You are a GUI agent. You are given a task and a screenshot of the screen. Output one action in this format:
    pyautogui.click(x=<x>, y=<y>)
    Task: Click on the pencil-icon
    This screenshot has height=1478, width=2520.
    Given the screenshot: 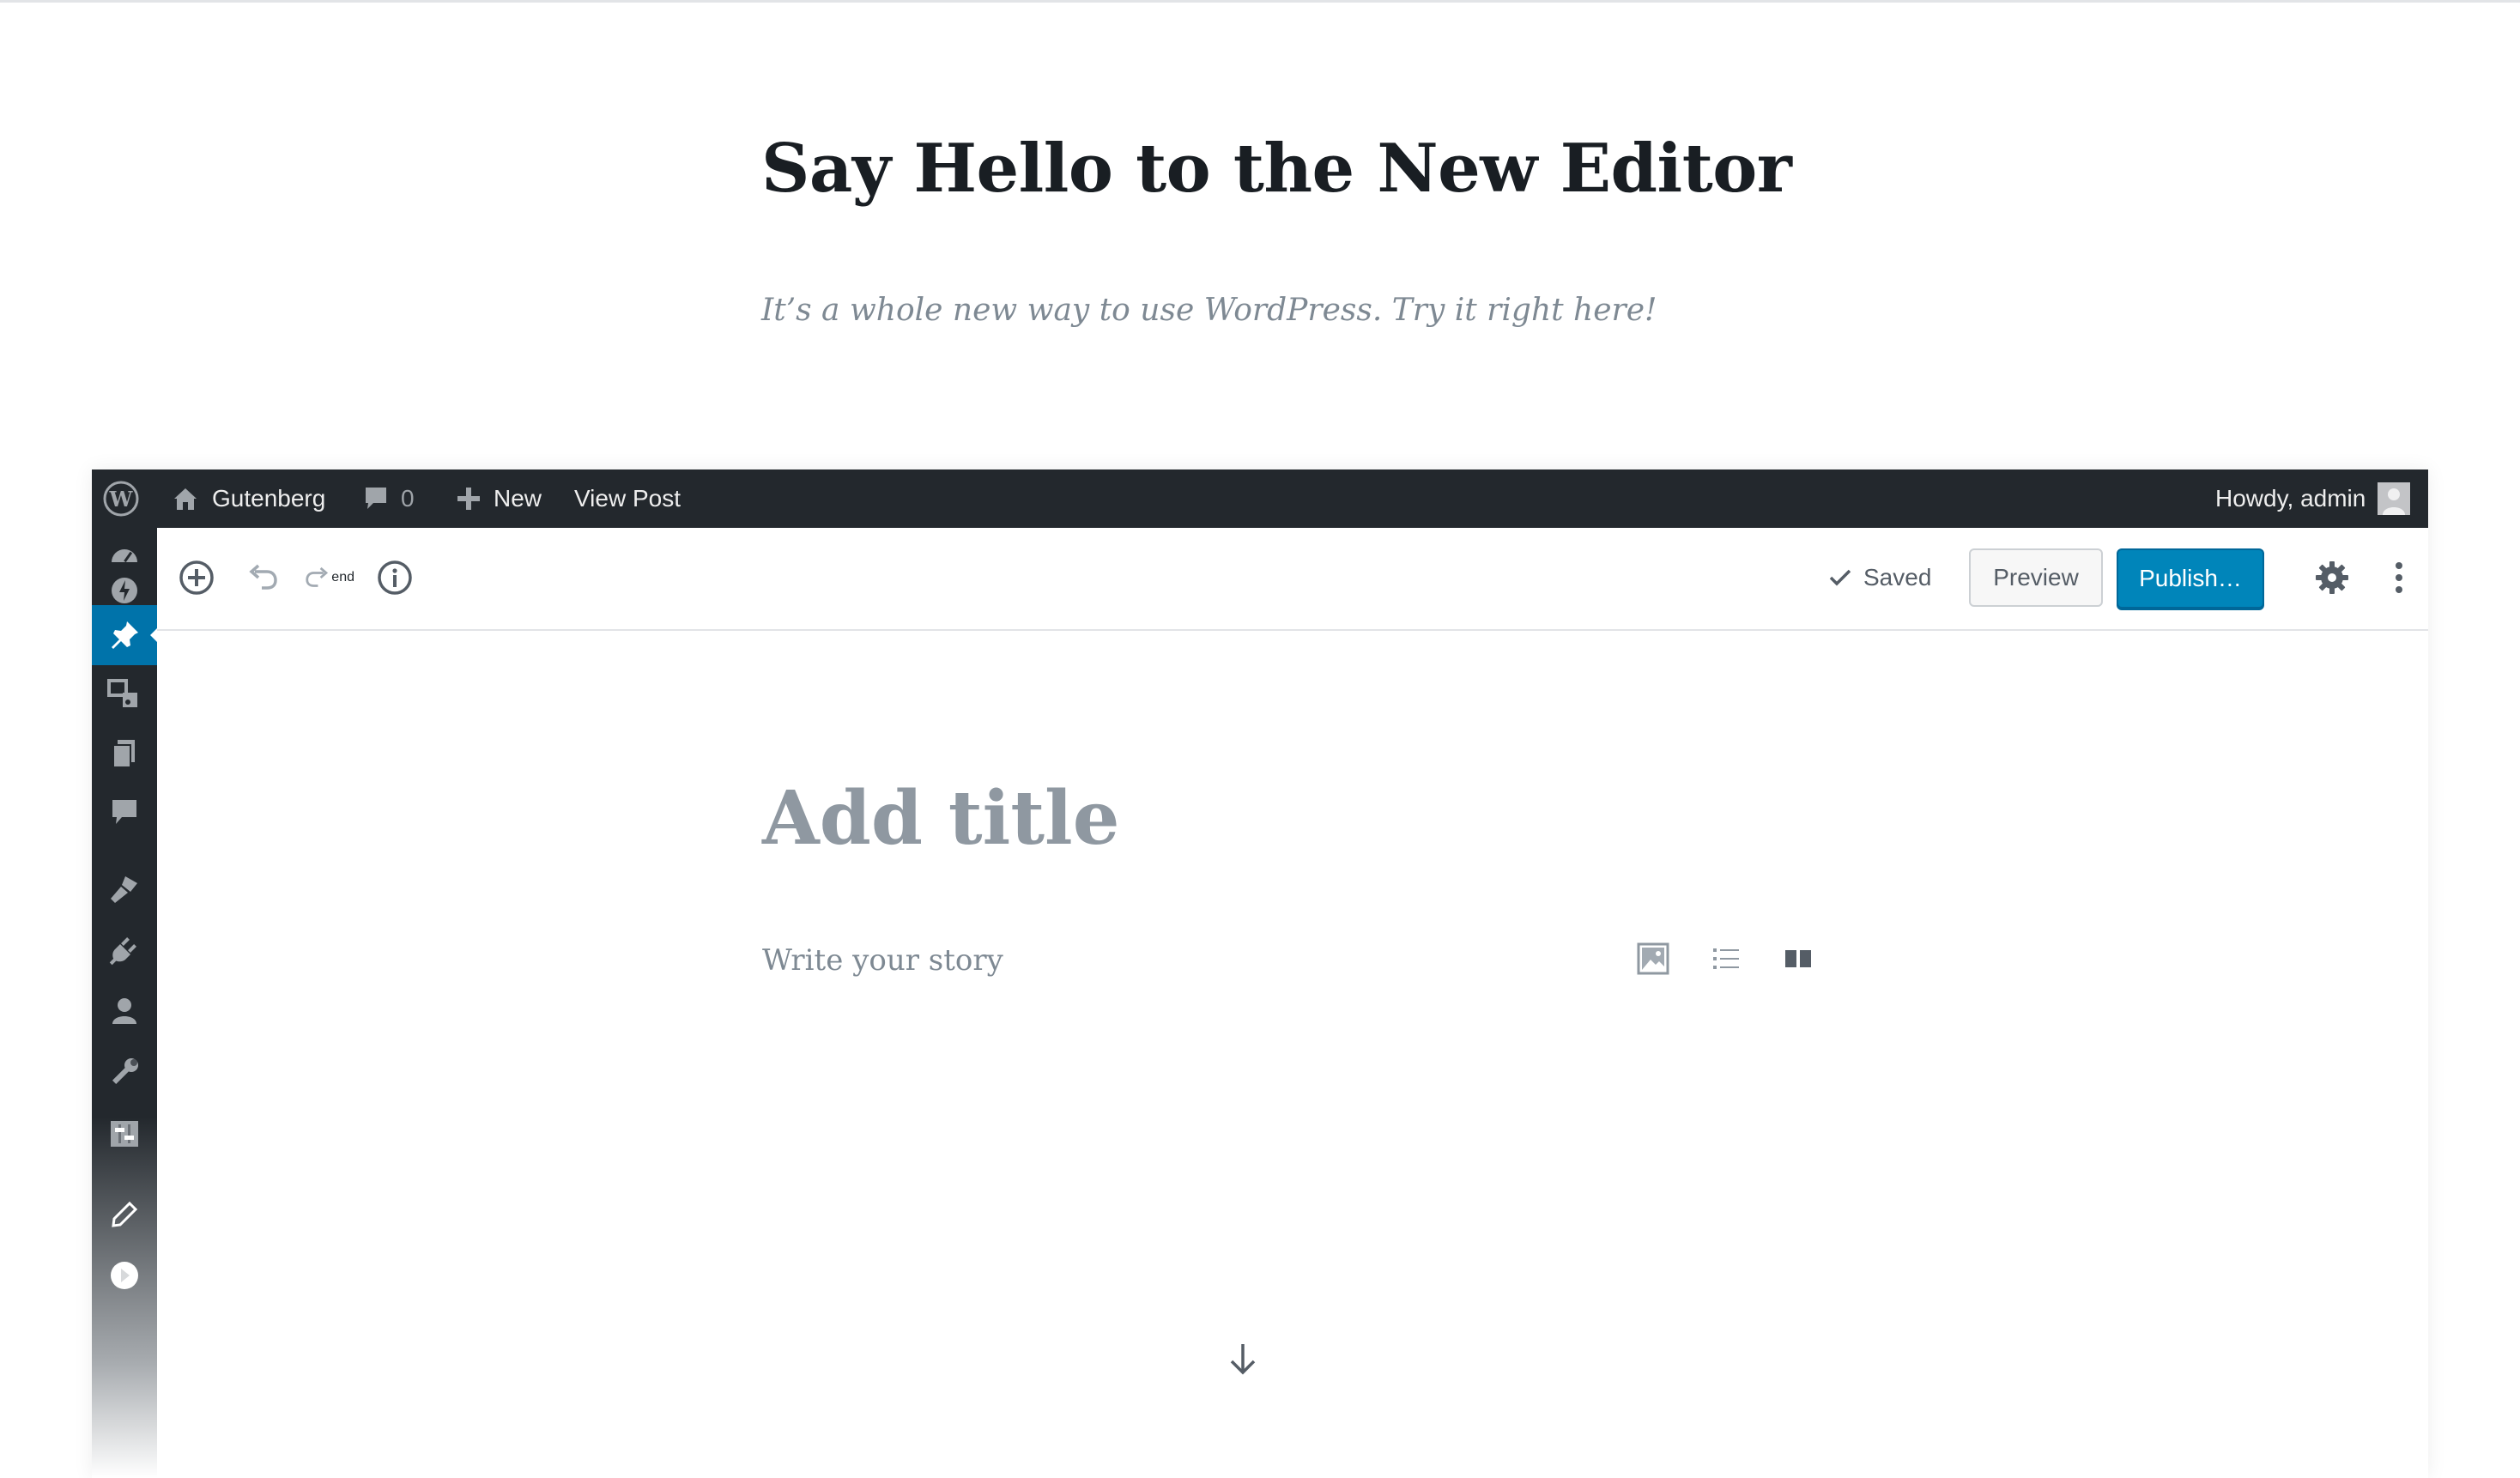 What is the action you would take?
    pyautogui.click(x=125, y=1214)
    